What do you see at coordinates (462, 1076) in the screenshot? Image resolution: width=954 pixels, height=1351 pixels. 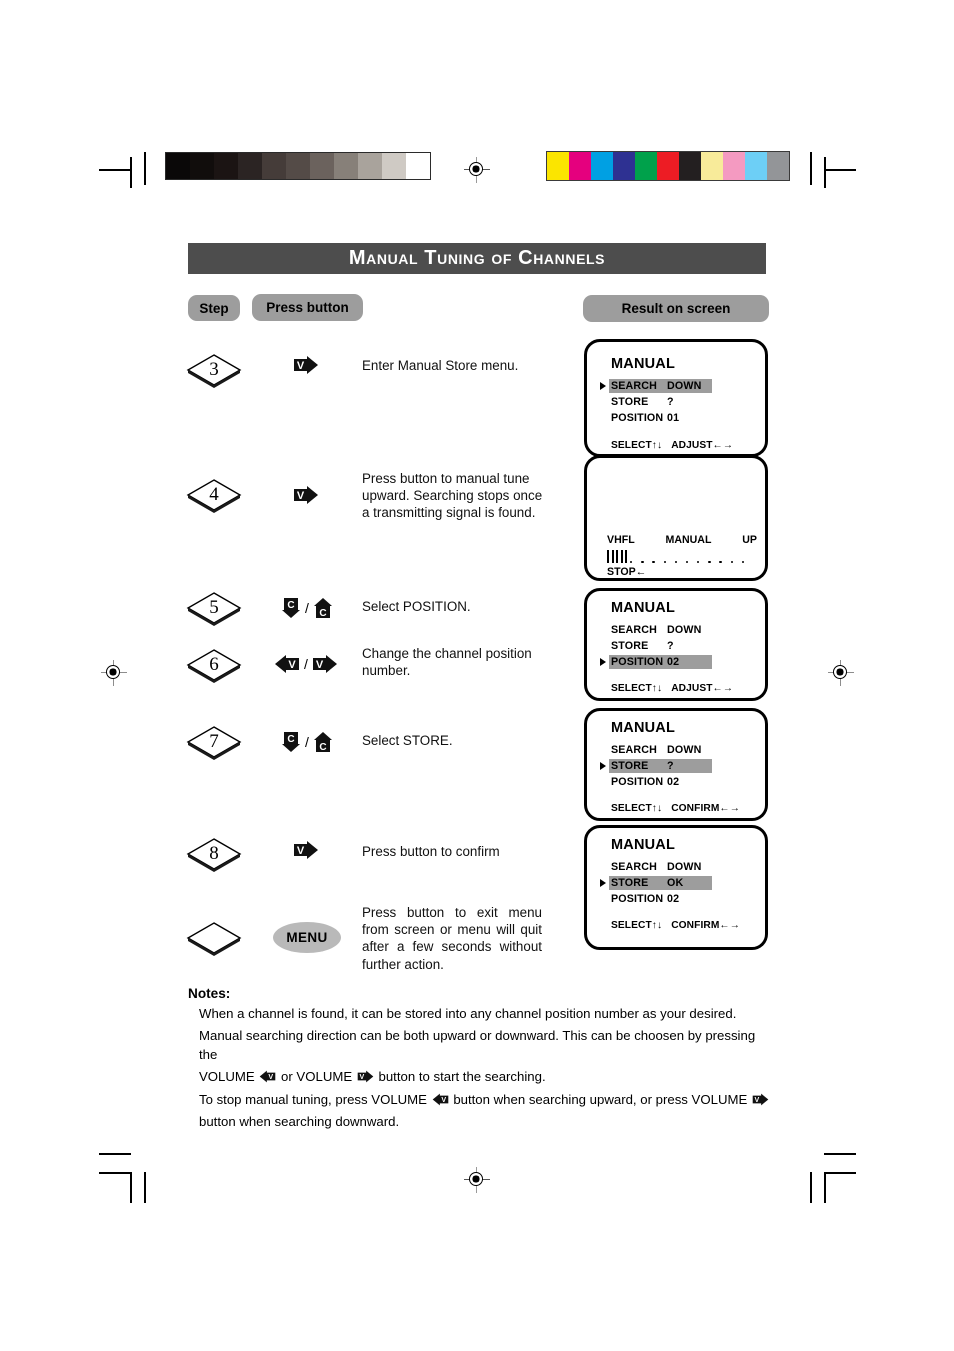 I see `notes-line-3c: button to start the searching.` at bounding box center [462, 1076].